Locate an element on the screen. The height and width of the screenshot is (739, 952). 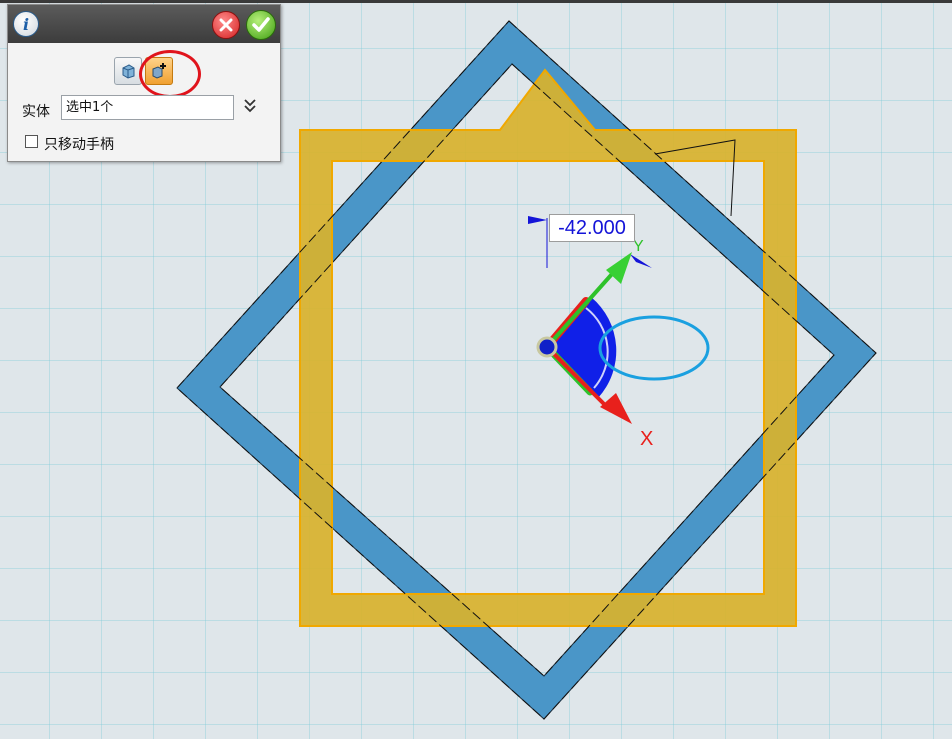
checkmark-icon is located at coordinates (261, 25).